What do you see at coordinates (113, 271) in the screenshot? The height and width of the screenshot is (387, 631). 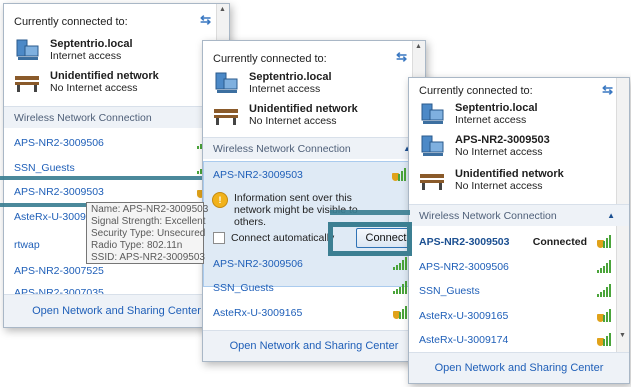 I see `network-item: APS-NR2-3007525` at bounding box center [113, 271].